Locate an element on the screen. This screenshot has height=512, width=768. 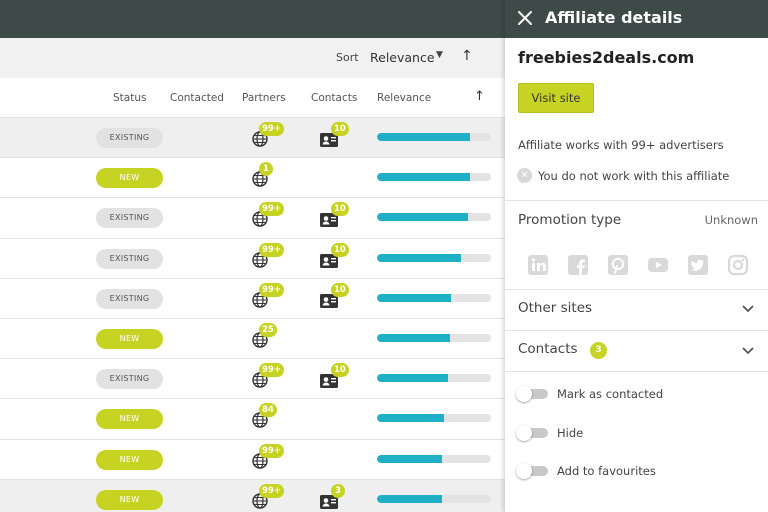
pinterest-icon is located at coordinates (618, 265).